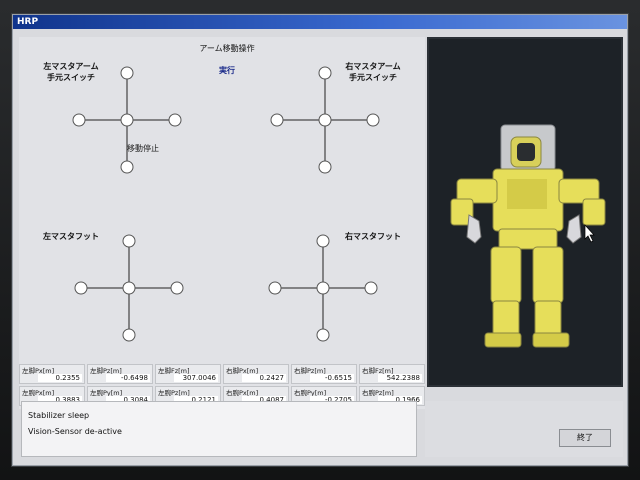  What do you see at coordinates (52, 374) in the screenshot?
I see `readout-cell: 左脚Px[m] 0.2355` at bounding box center [52, 374].